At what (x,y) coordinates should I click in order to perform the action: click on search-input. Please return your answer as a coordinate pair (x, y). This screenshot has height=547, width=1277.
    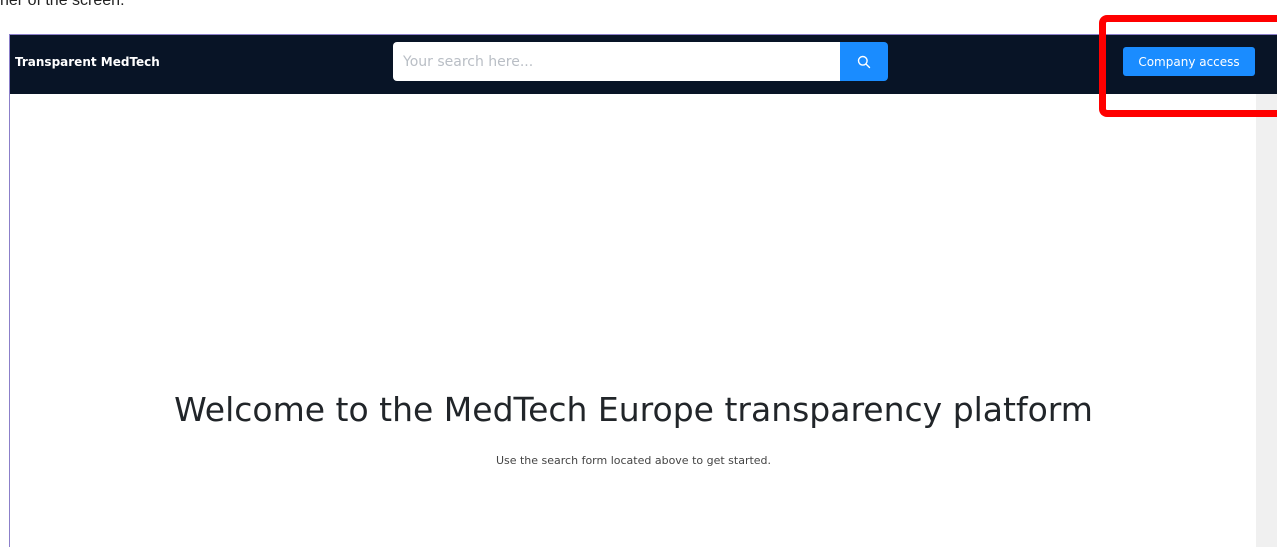
    Looking at the image, I should click on (616, 61).